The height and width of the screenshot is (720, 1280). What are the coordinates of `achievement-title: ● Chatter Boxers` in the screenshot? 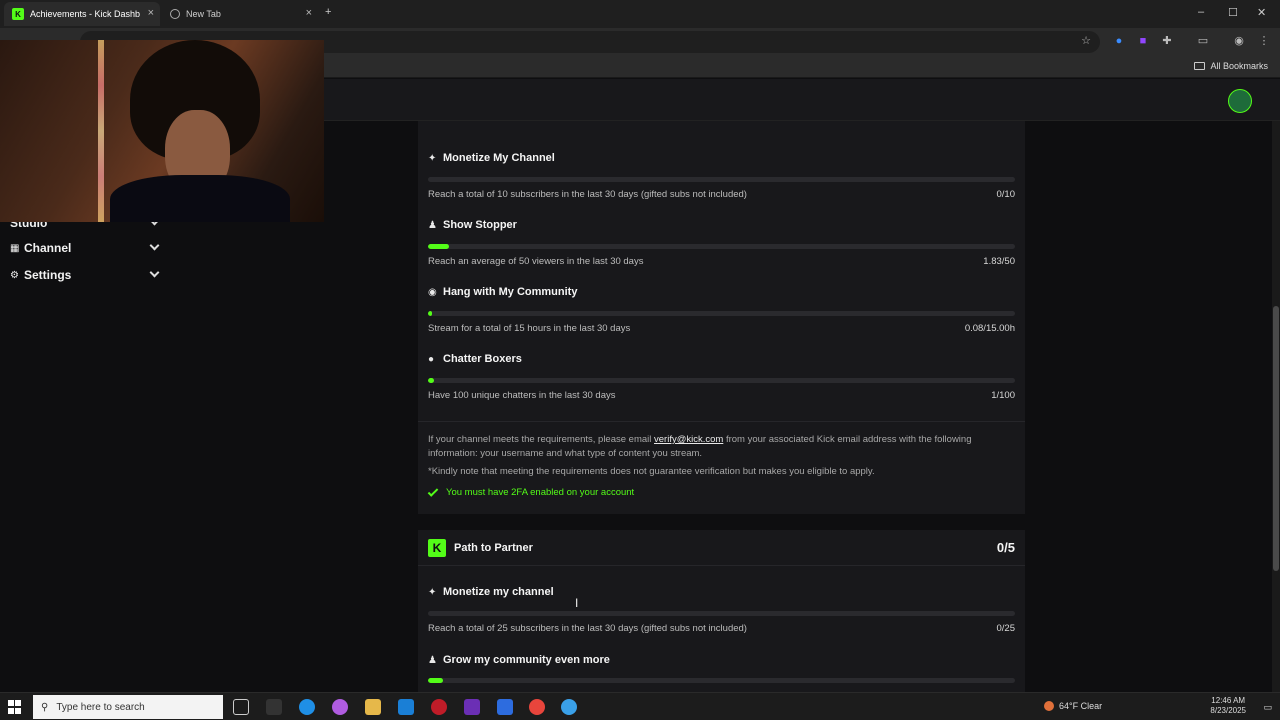 It's located at (475, 359).